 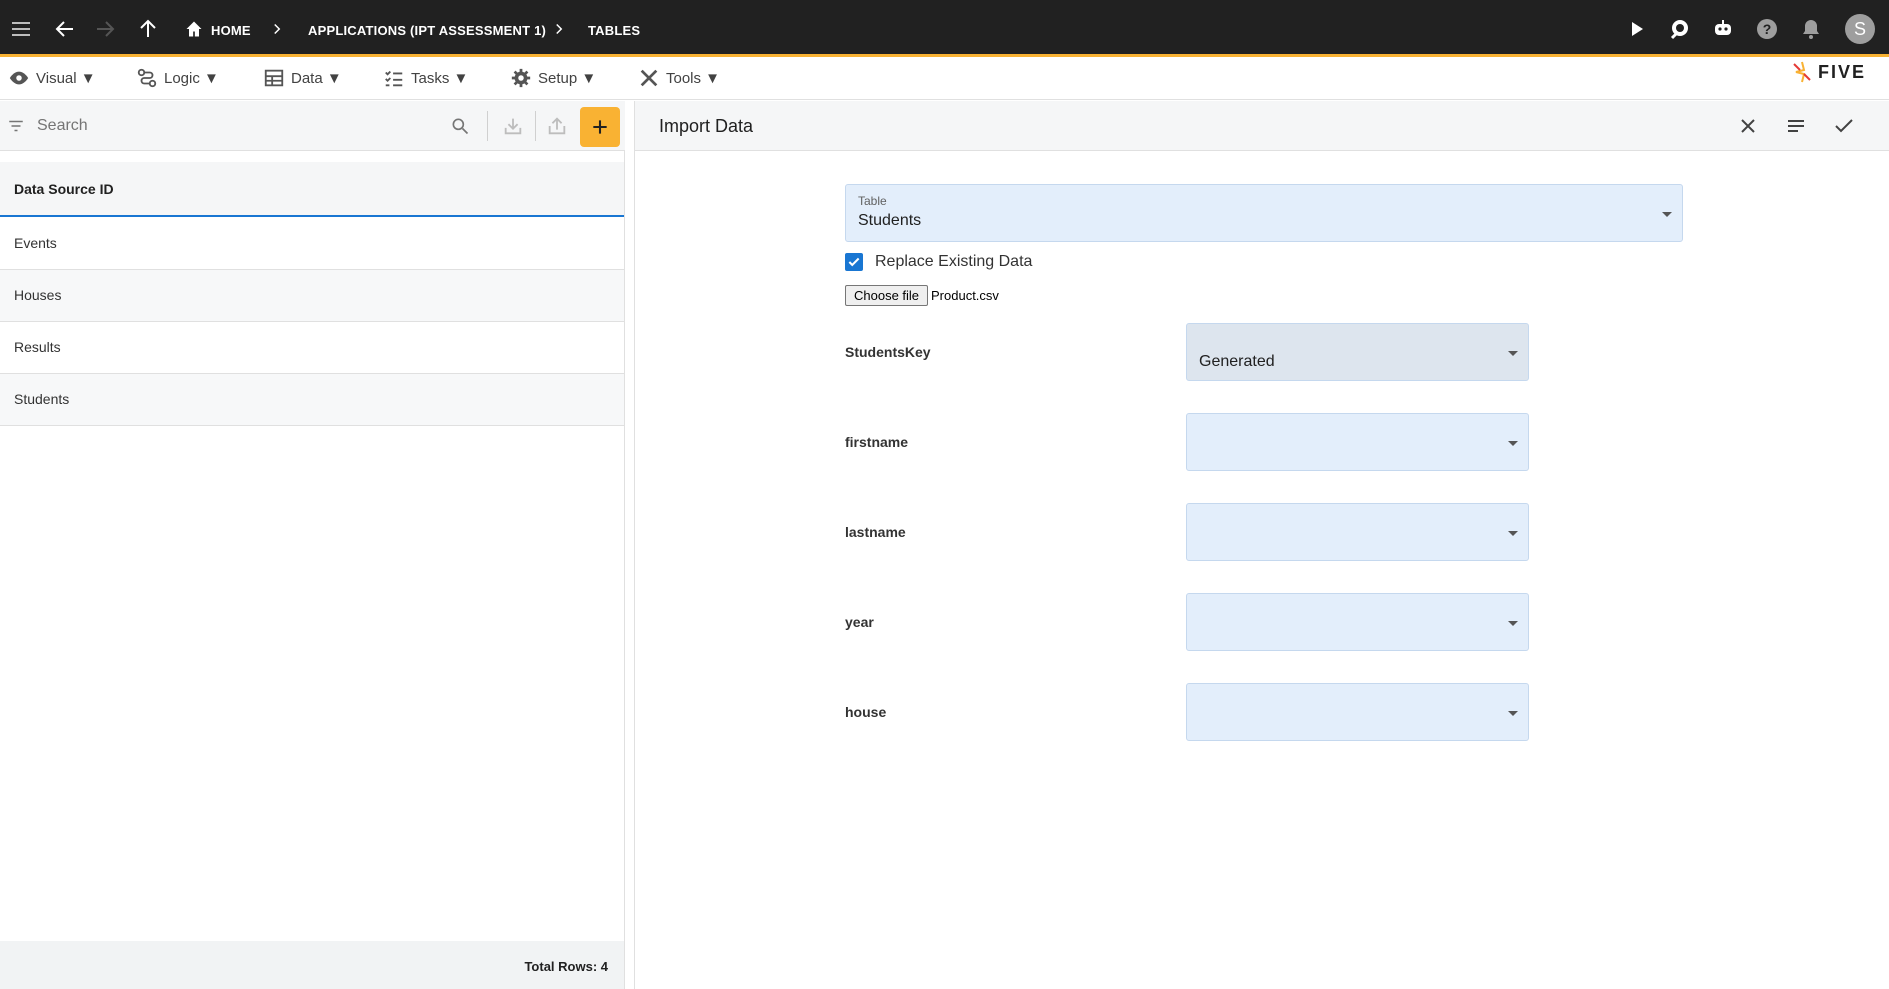 I want to click on help-icon: ?, so click(x=1767, y=29).